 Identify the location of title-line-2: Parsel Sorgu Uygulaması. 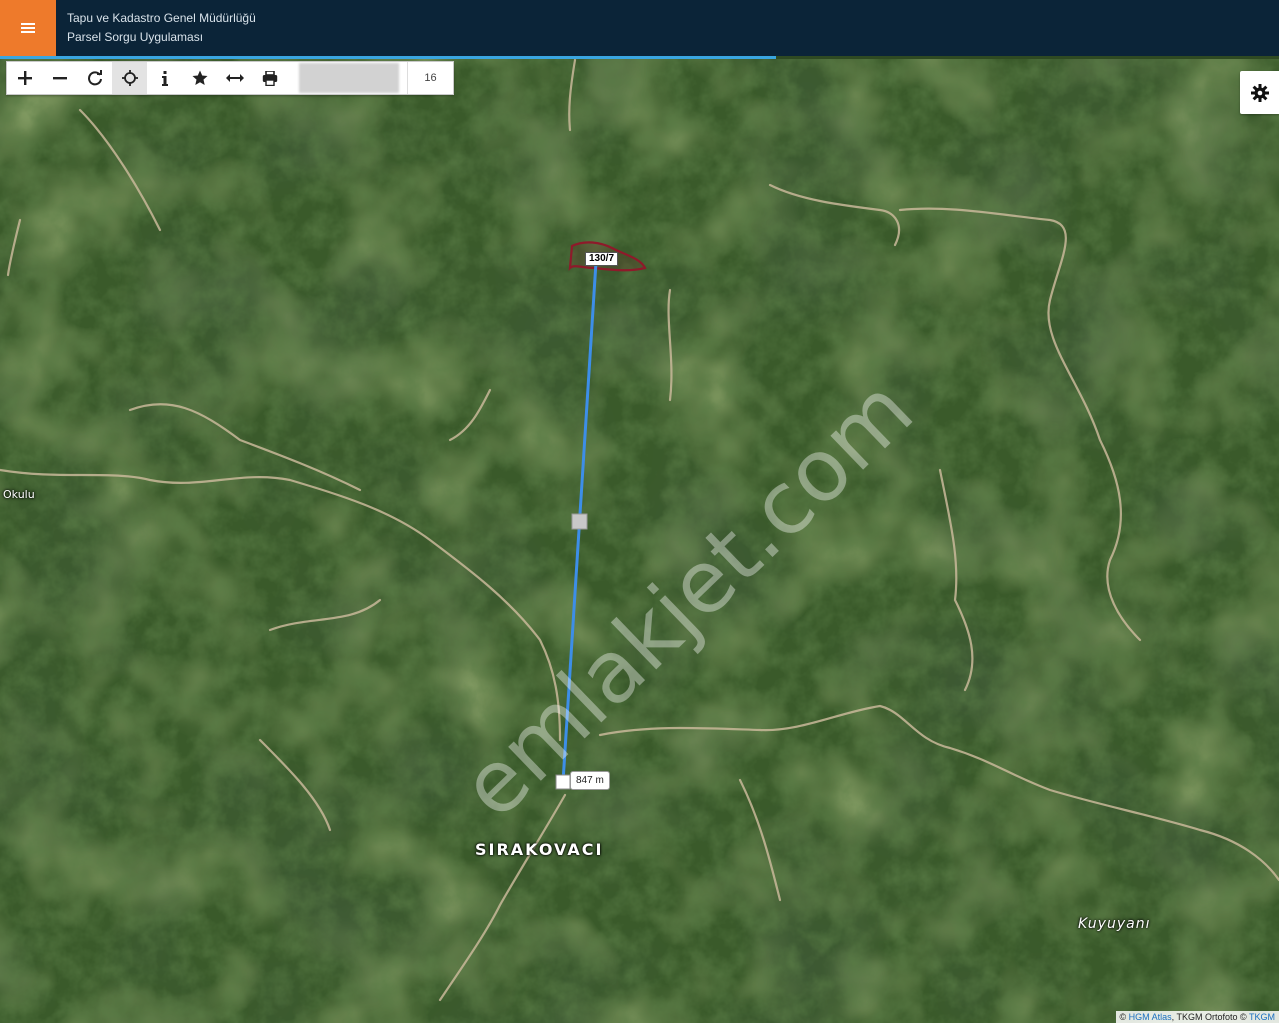
(135, 37).